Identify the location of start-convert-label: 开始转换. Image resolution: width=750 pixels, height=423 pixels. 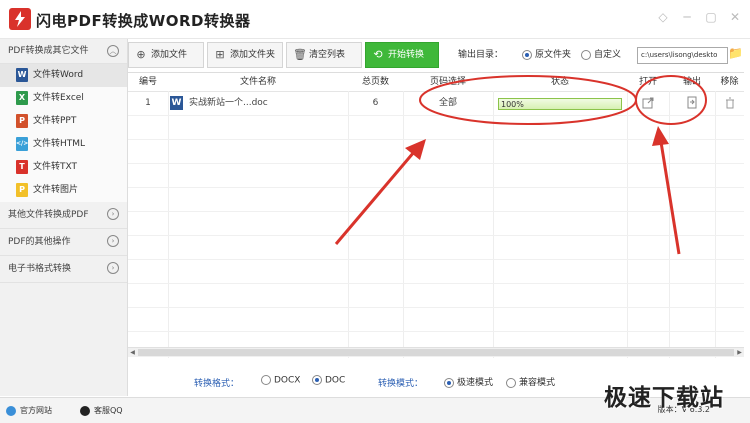
(406, 55).